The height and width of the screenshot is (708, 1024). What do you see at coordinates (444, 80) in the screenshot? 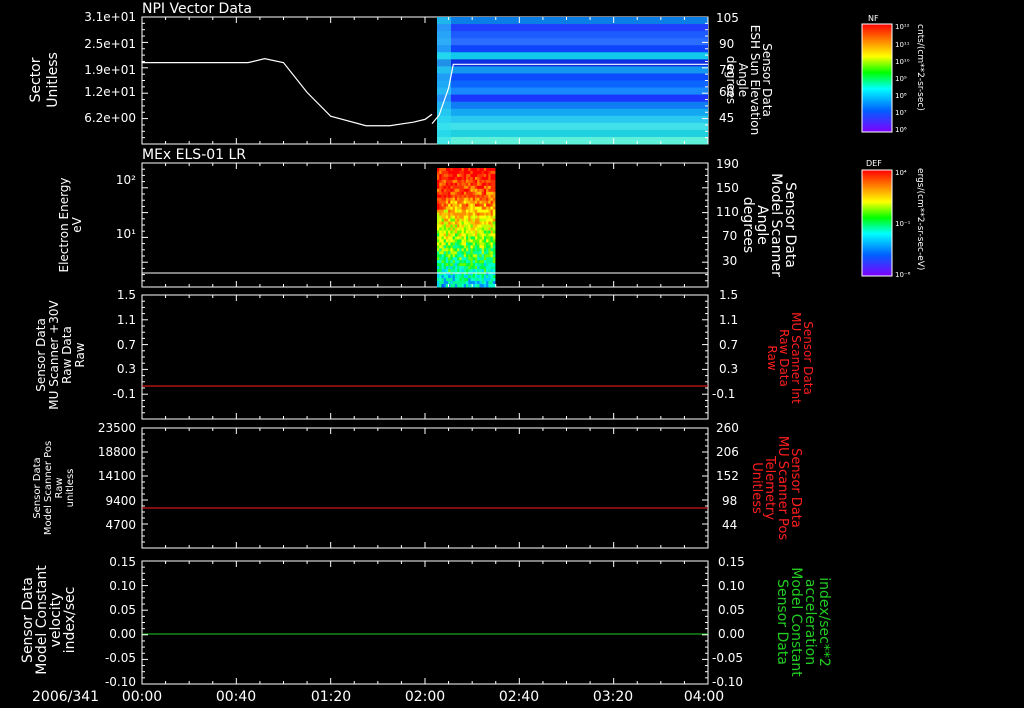
I see `spectrogram-edge` at bounding box center [444, 80].